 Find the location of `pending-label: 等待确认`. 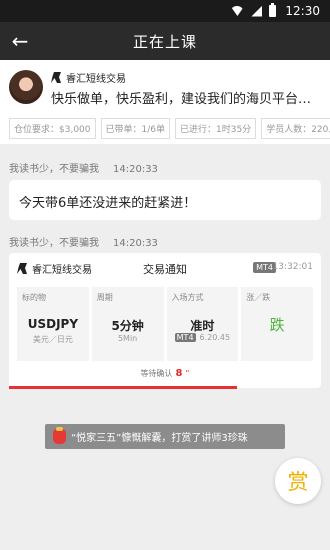

pending-label: 等待确认 is located at coordinates (156, 373).